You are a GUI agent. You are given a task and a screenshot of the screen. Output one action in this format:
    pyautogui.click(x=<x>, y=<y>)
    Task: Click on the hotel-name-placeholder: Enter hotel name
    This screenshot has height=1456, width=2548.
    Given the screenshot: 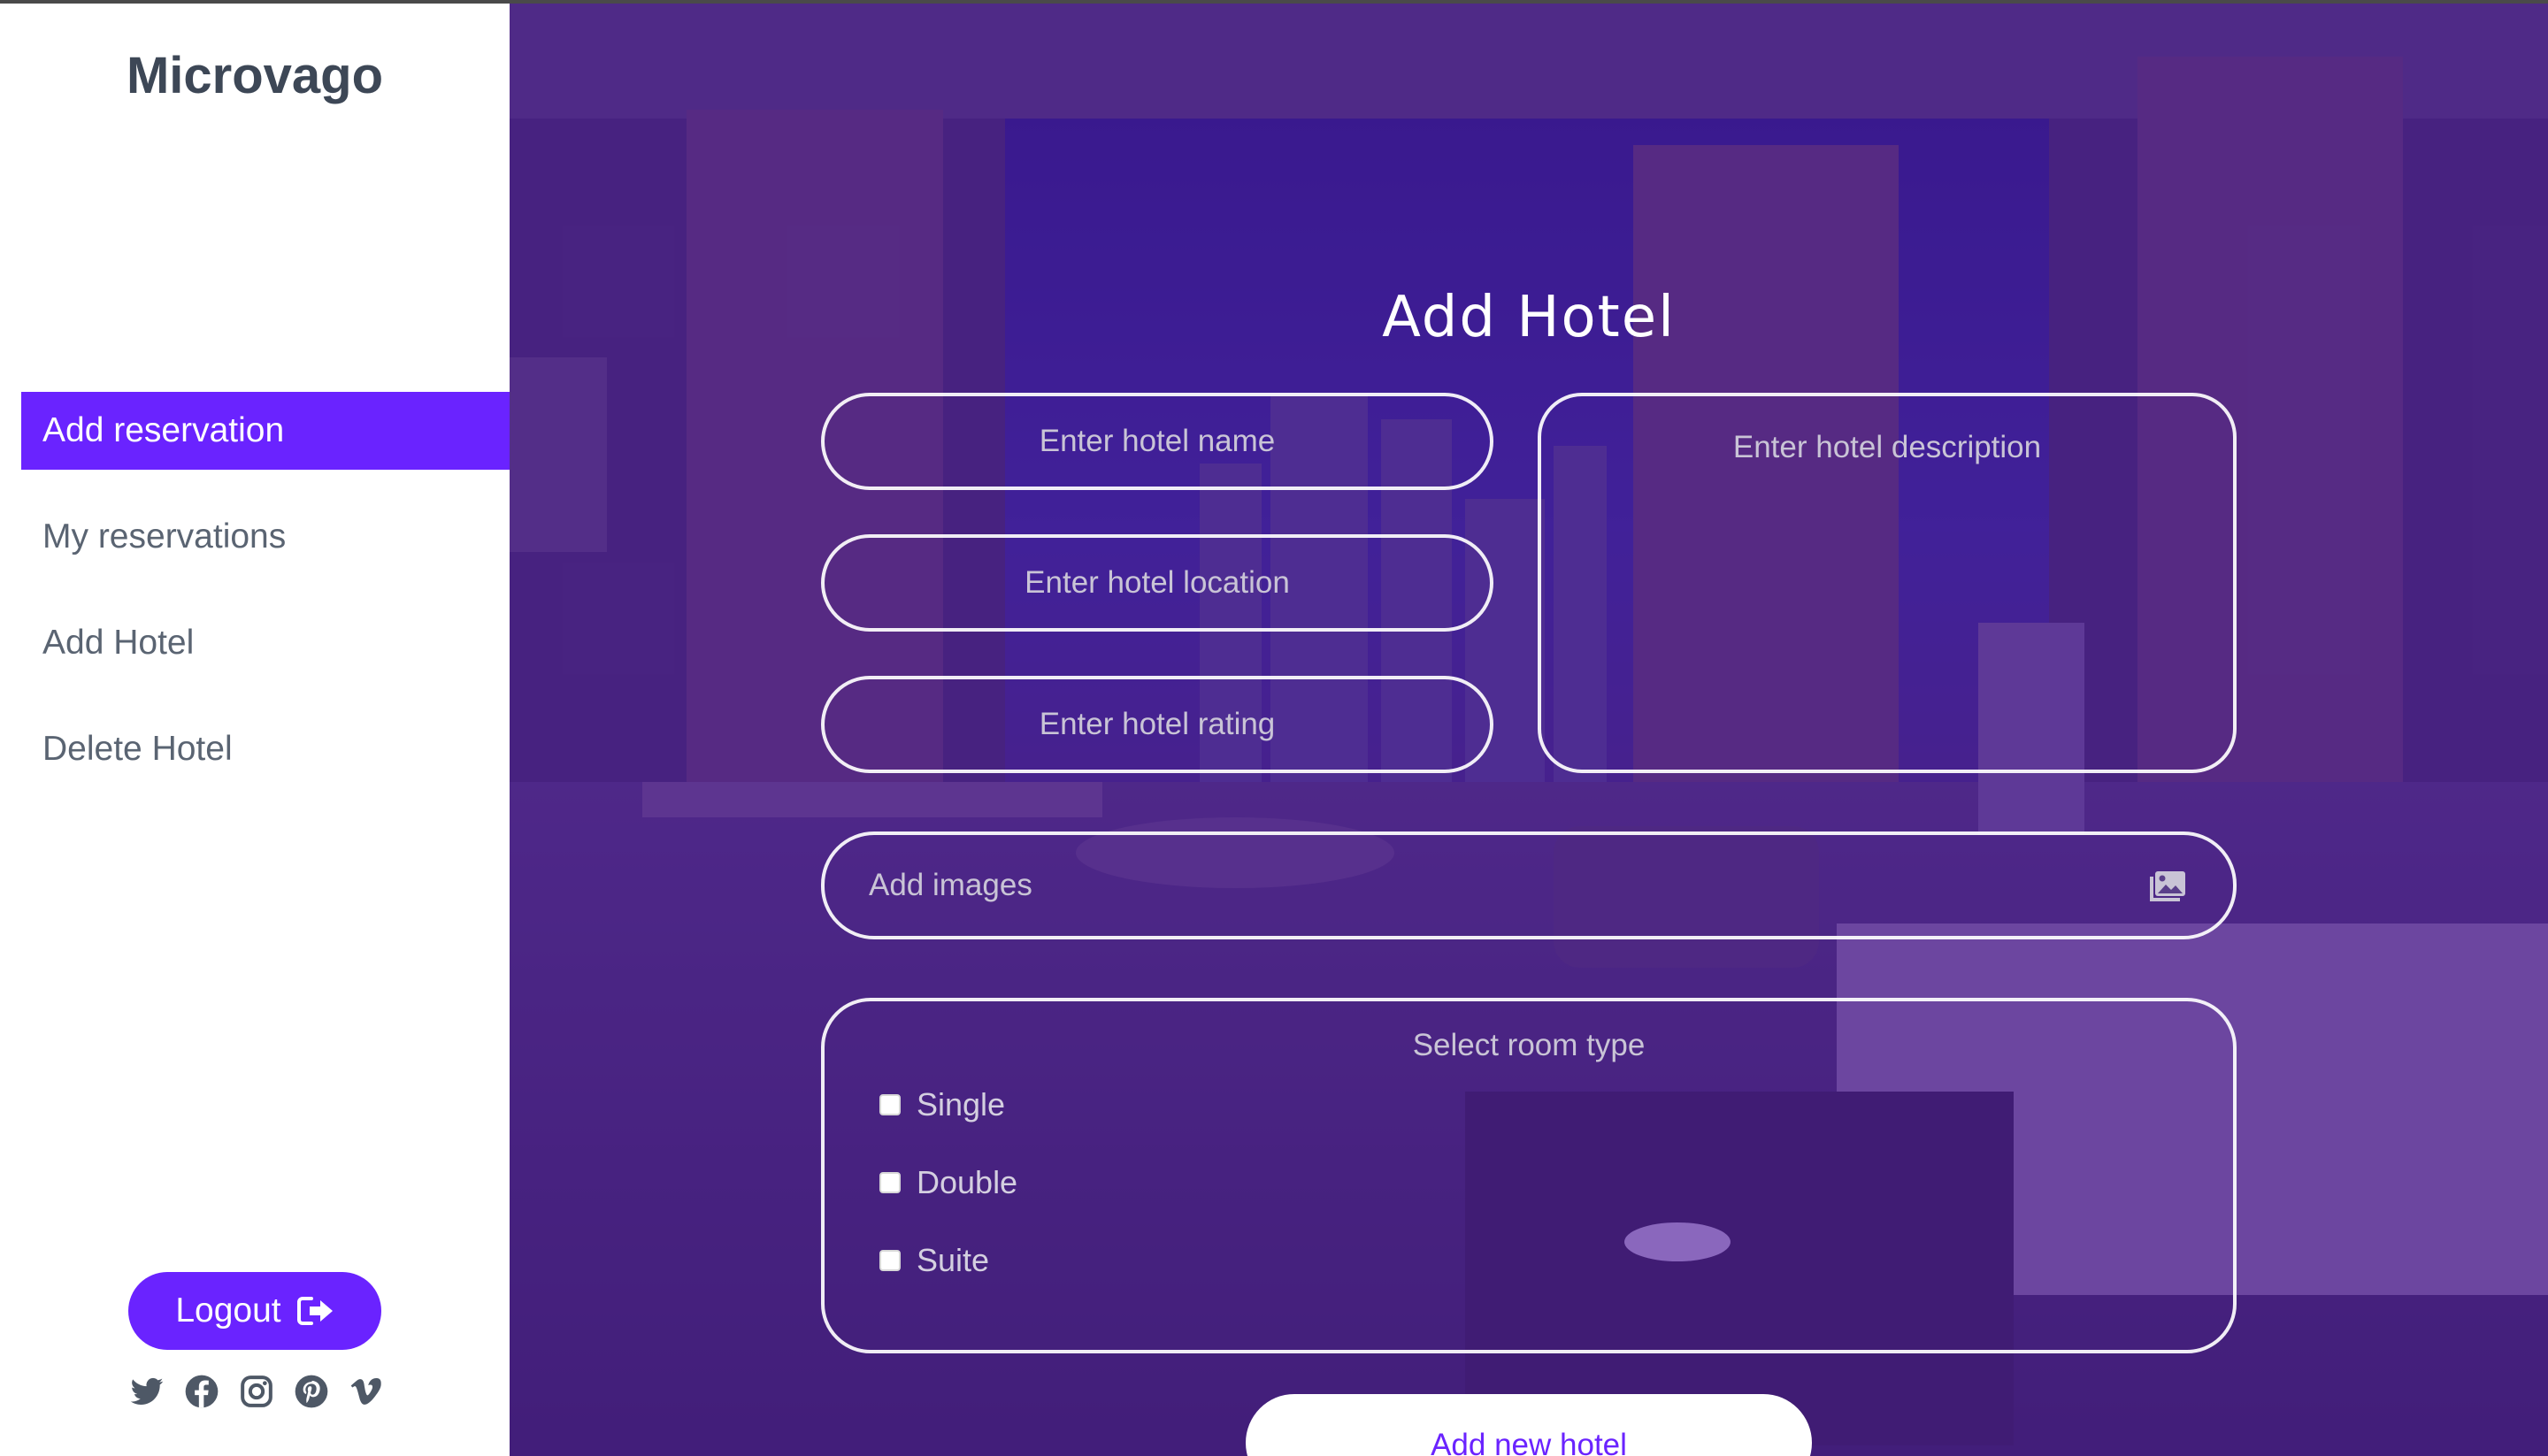 What is the action you would take?
    pyautogui.click(x=1157, y=441)
    